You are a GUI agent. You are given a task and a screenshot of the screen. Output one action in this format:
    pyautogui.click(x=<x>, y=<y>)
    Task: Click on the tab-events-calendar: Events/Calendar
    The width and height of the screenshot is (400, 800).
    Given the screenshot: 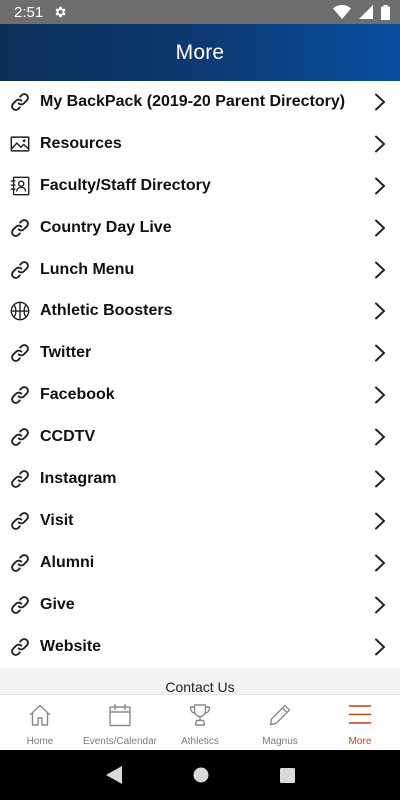 What is the action you would take?
    pyautogui.click(x=120, y=722)
    